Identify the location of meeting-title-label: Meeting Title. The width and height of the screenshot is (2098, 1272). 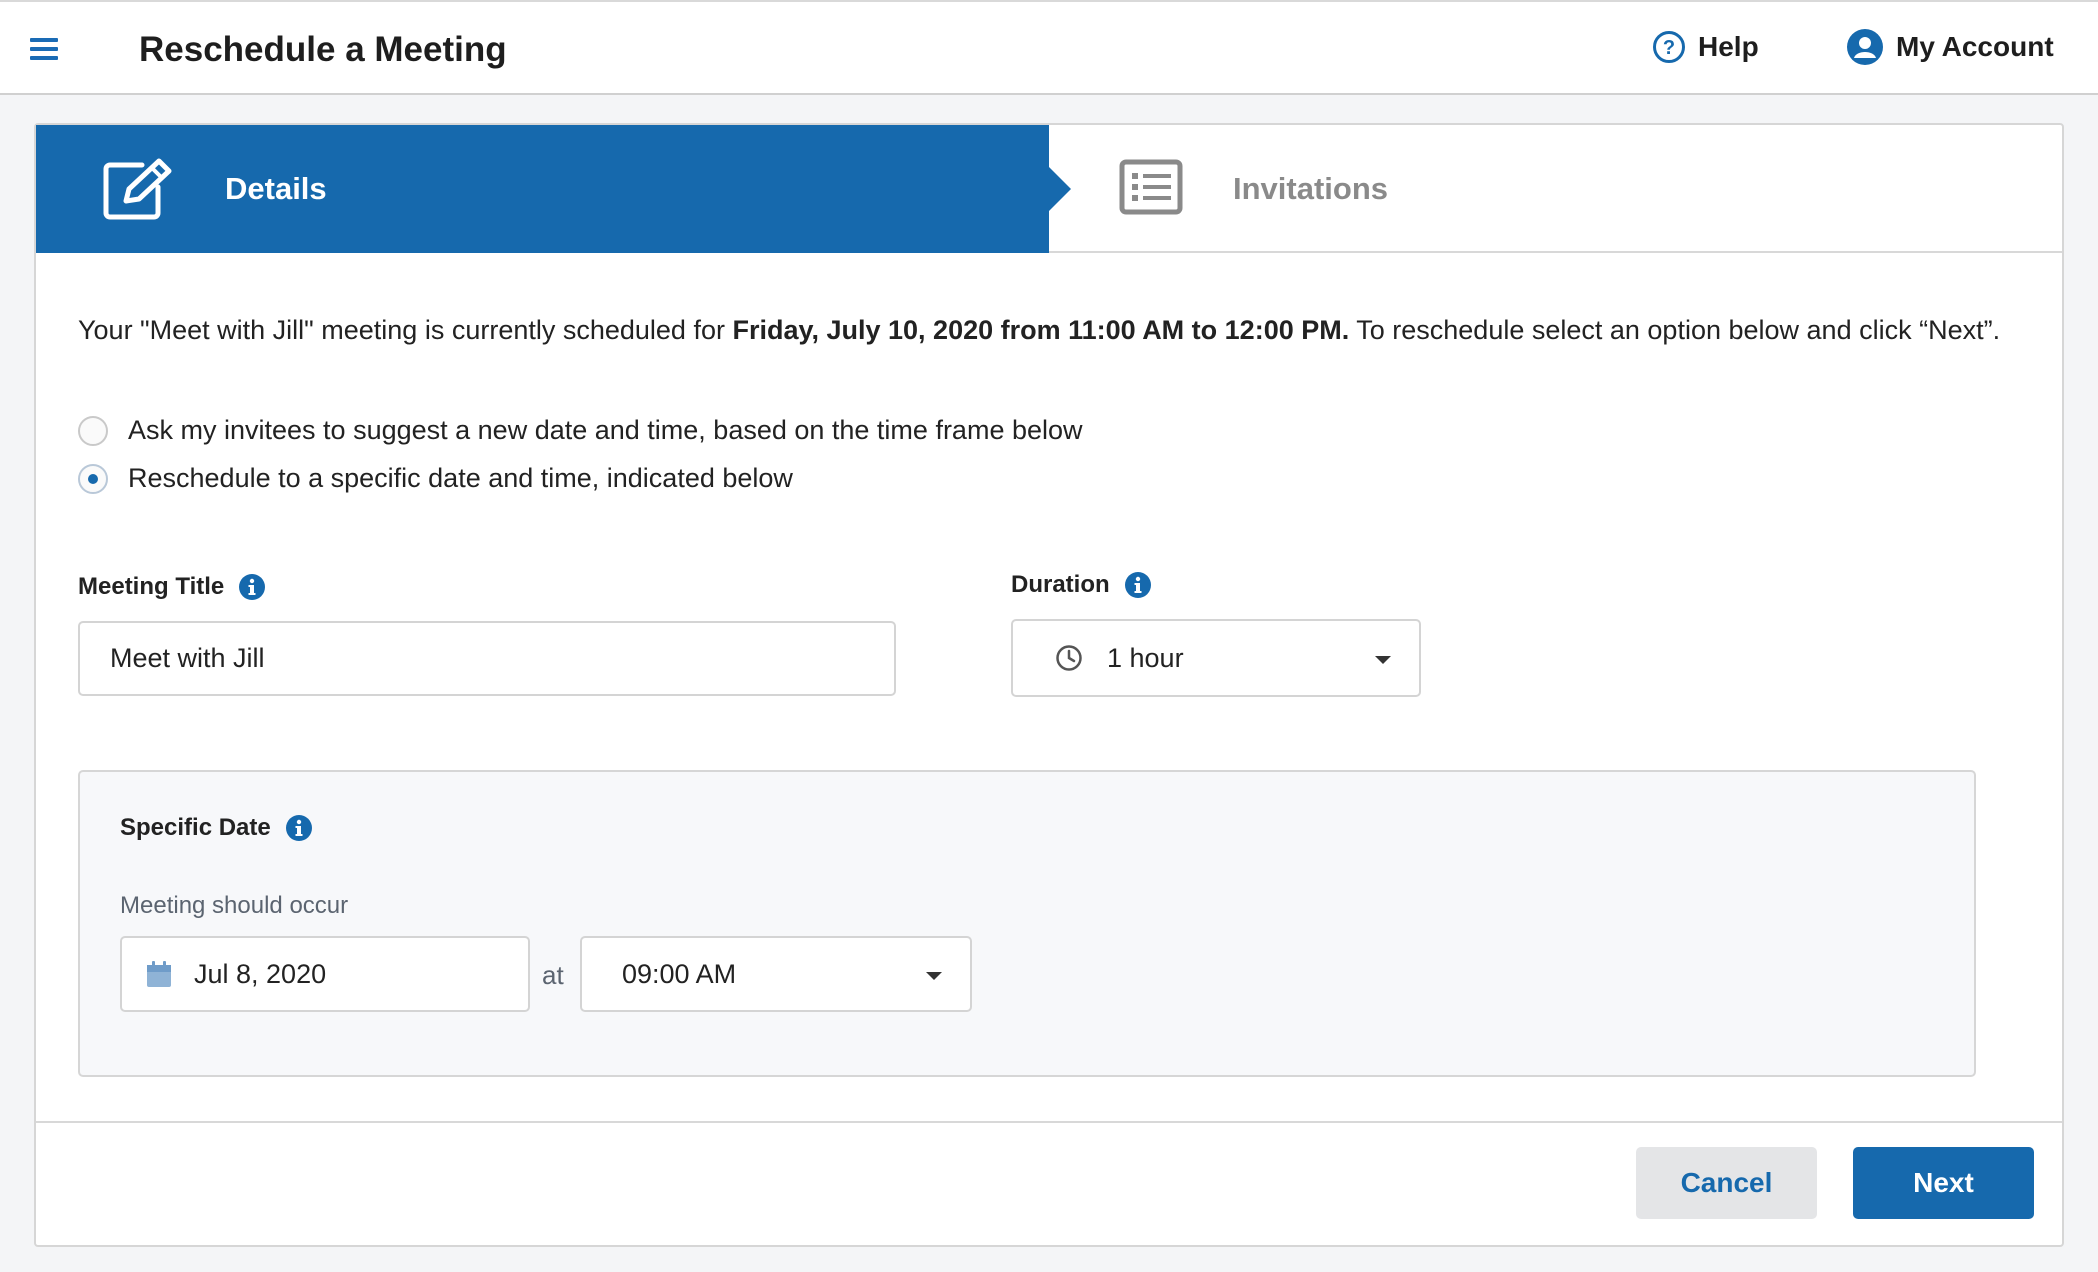
(172, 587).